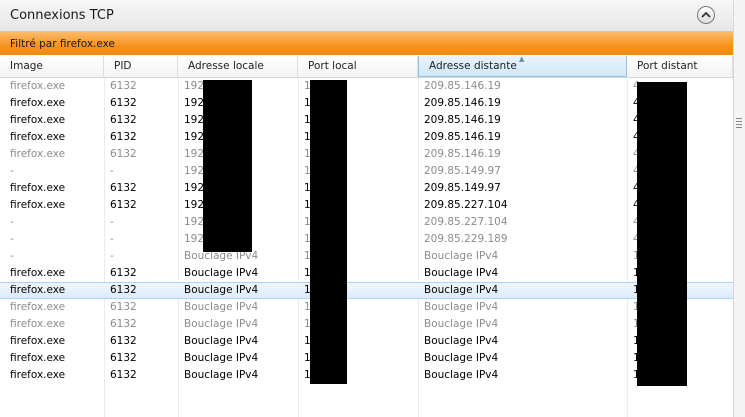 The width and height of the screenshot is (745, 417). I want to click on column-header-remote-address-label: Adresse distante, so click(473, 66).